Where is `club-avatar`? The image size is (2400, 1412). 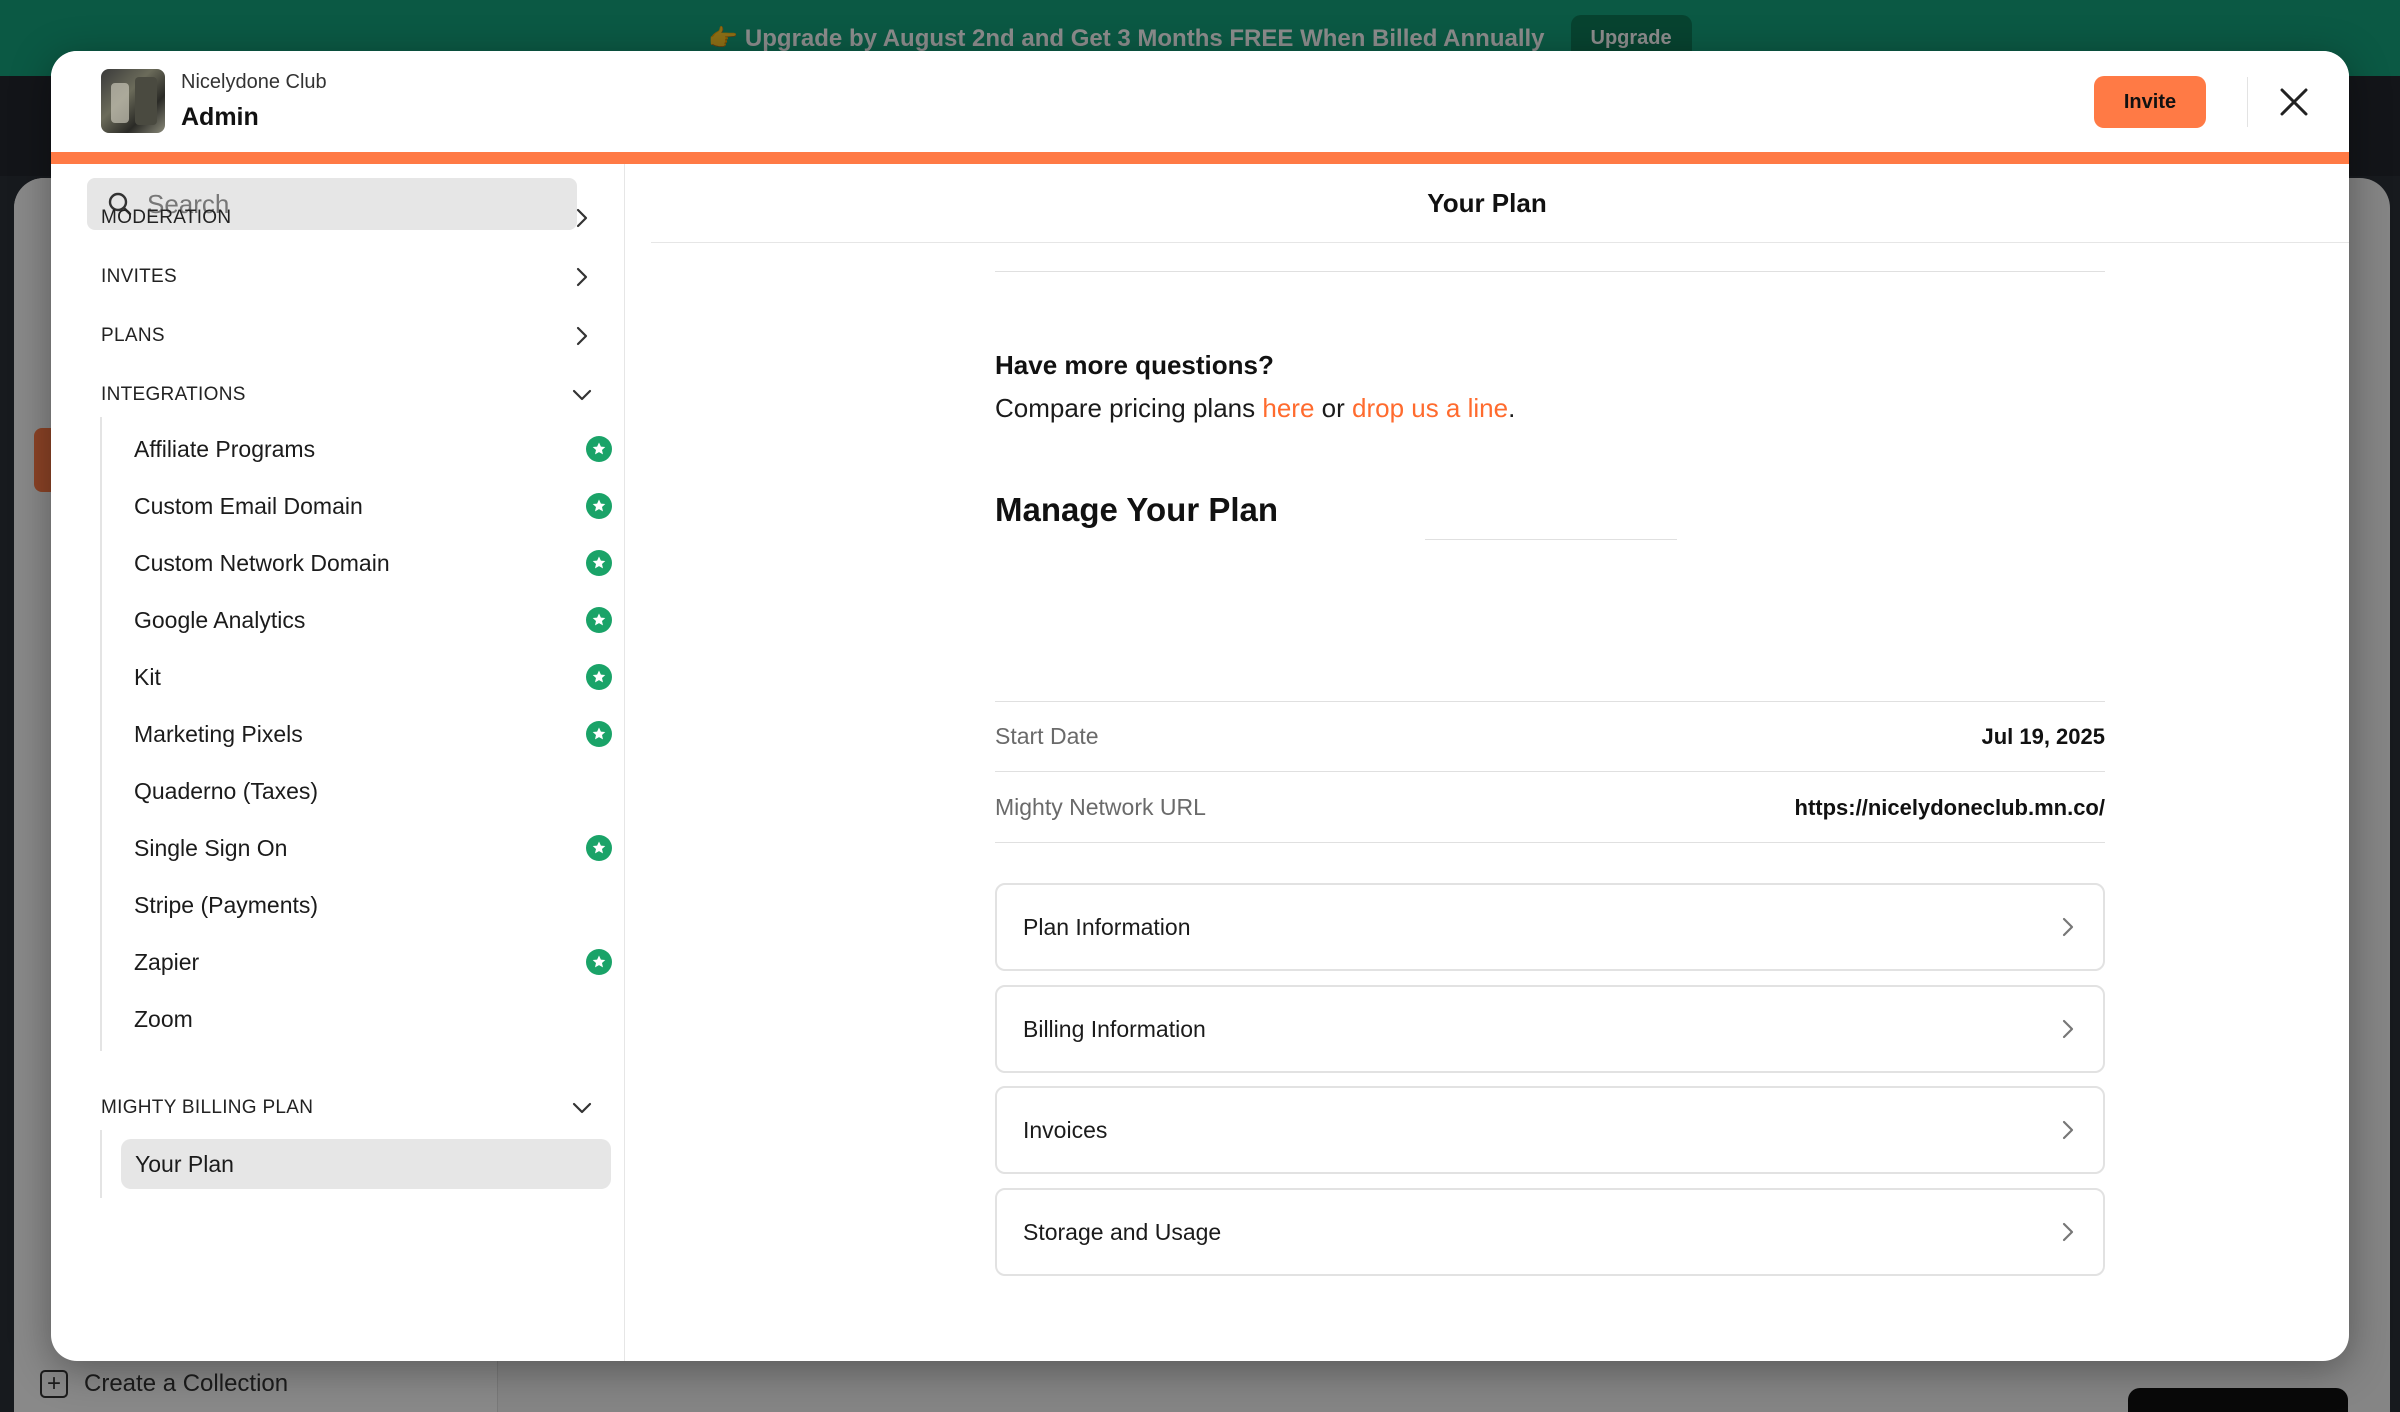
club-avatar is located at coordinates (133, 101).